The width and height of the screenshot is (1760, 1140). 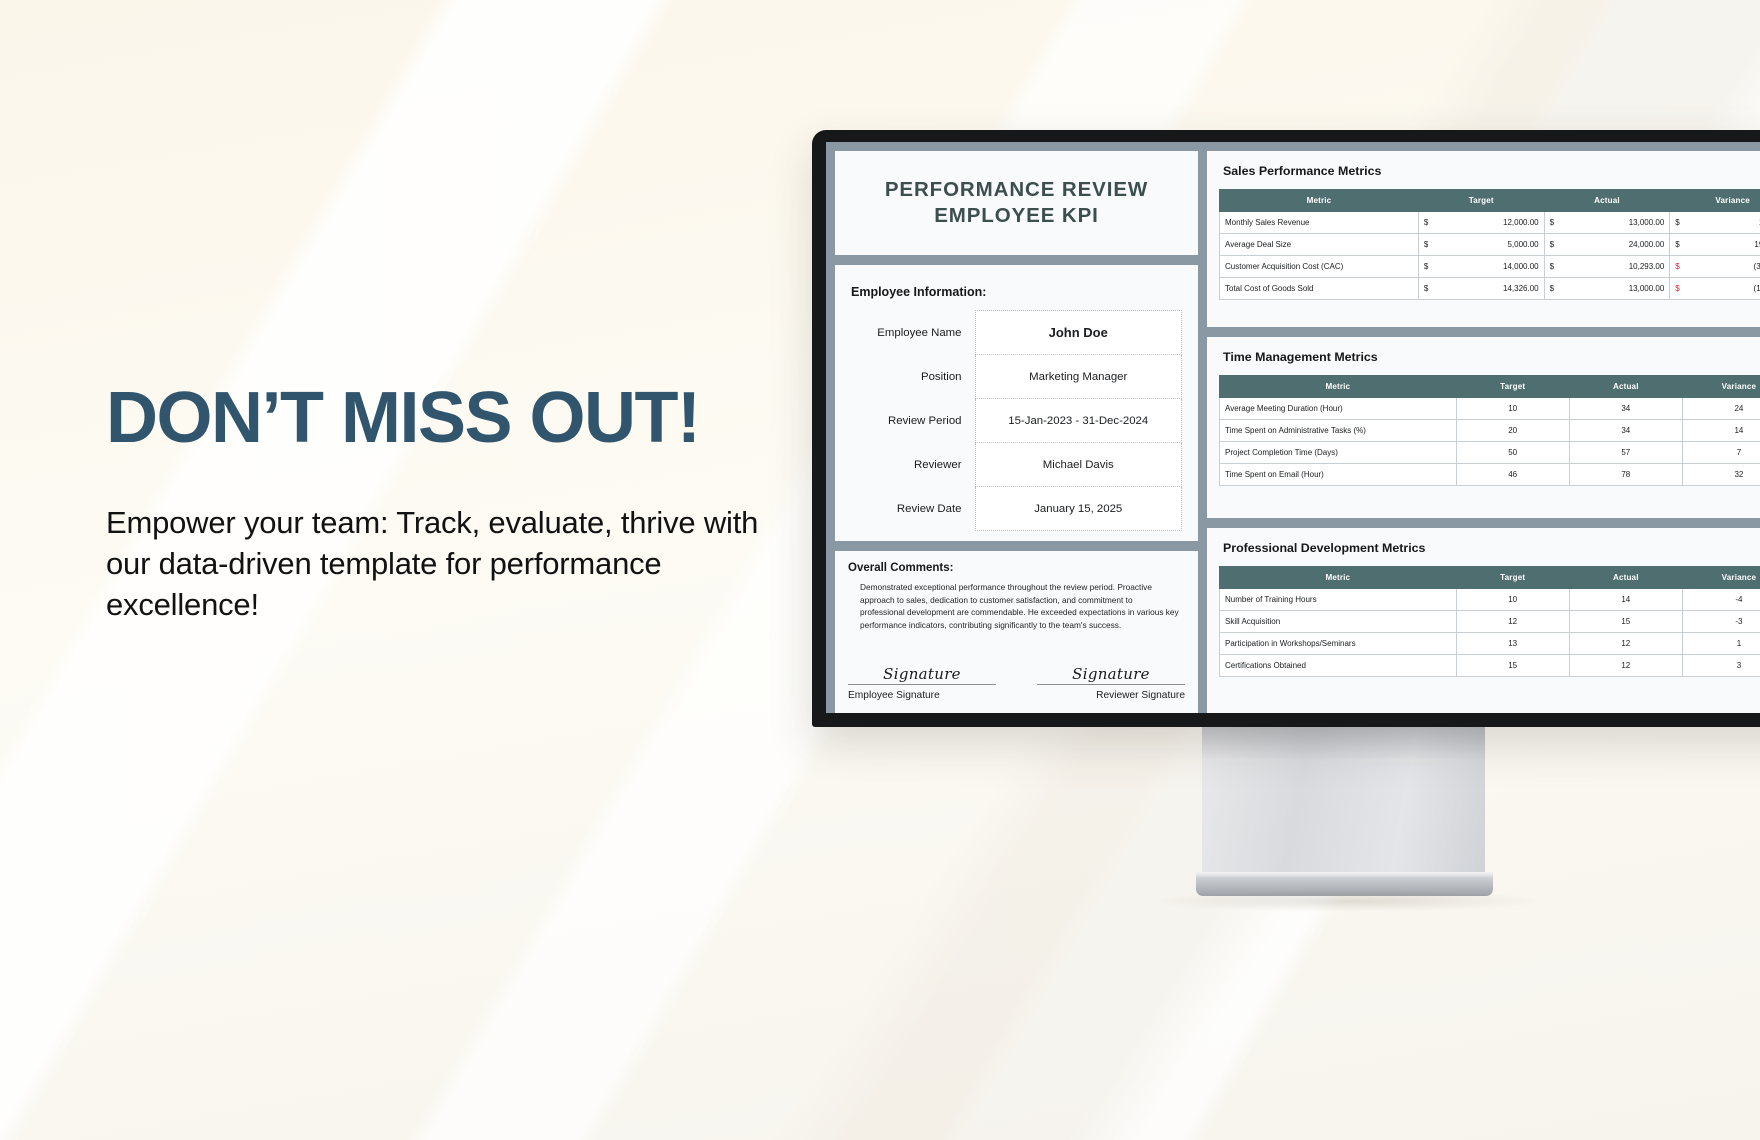 What do you see at coordinates (1489, 665) in the screenshot?
I see `table-row: Certifications Obtained 15 12 3` at bounding box center [1489, 665].